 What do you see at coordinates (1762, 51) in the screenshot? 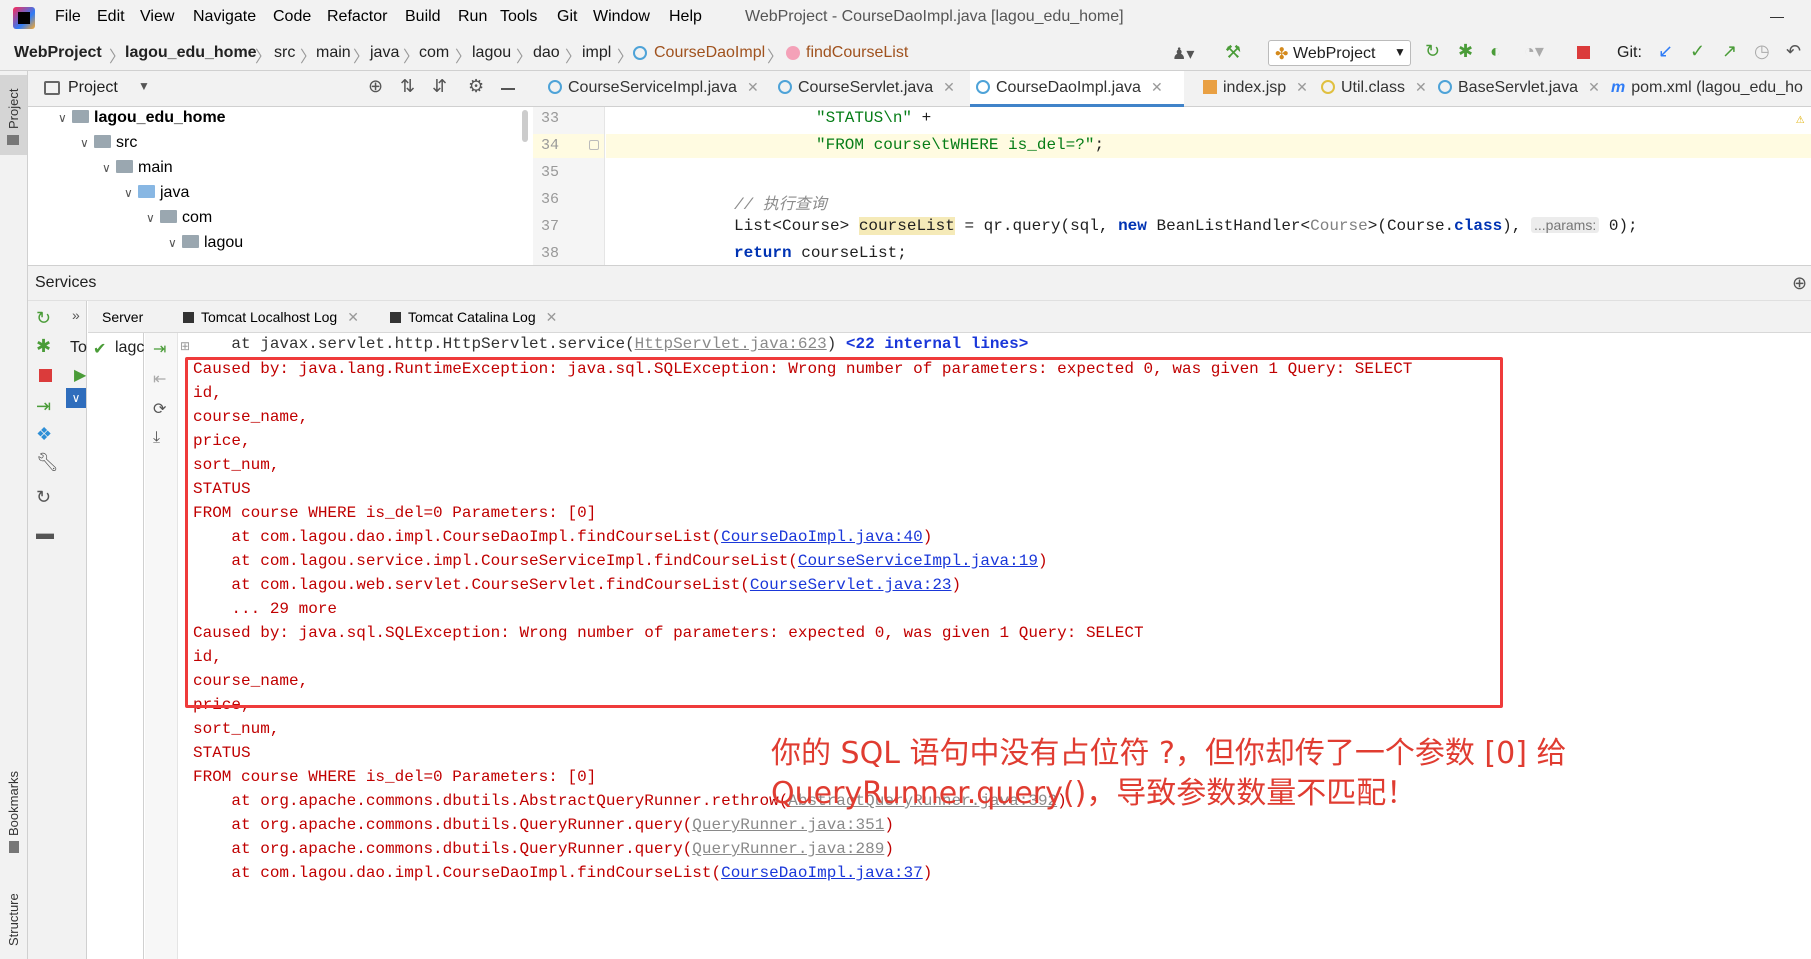
I see `history-icon: ◷` at bounding box center [1762, 51].